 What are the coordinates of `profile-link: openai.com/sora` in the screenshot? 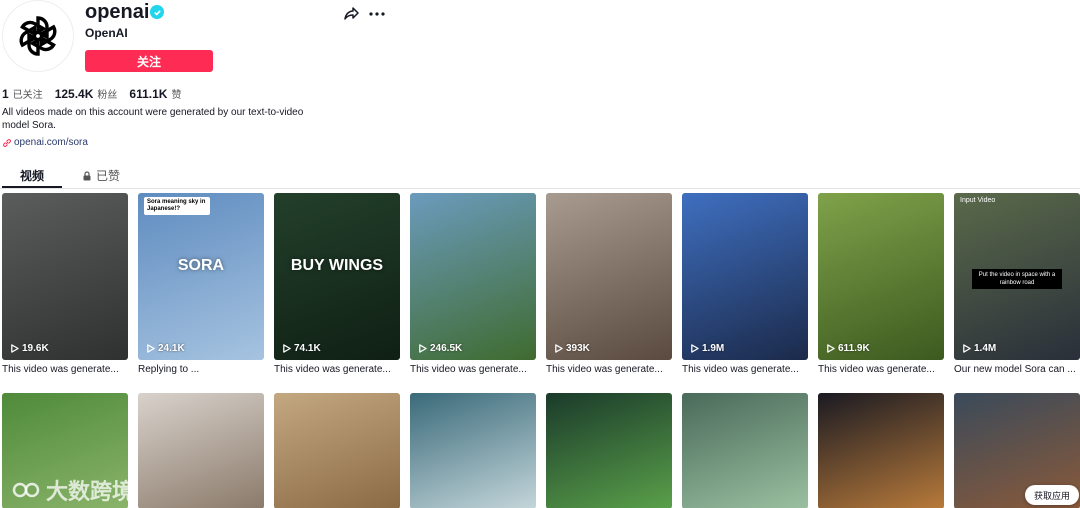 It's located at (45, 142).